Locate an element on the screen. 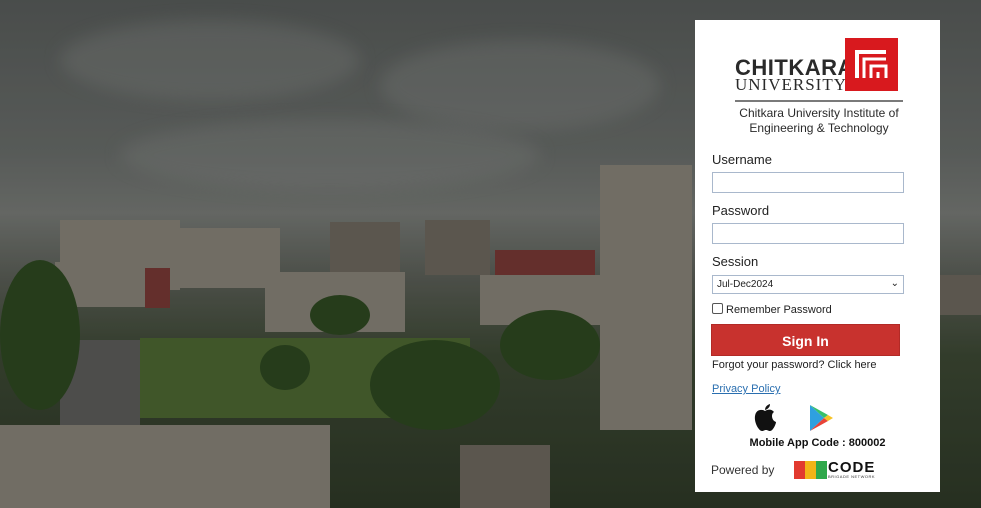  privacy-policy-link: Privacy Policy is located at coordinates (746, 389).